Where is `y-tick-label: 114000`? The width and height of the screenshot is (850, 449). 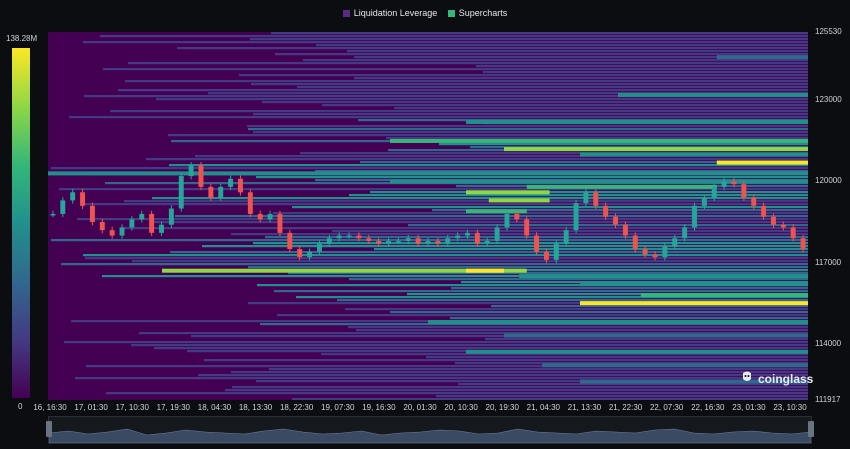 y-tick-label: 114000 is located at coordinates (828, 343).